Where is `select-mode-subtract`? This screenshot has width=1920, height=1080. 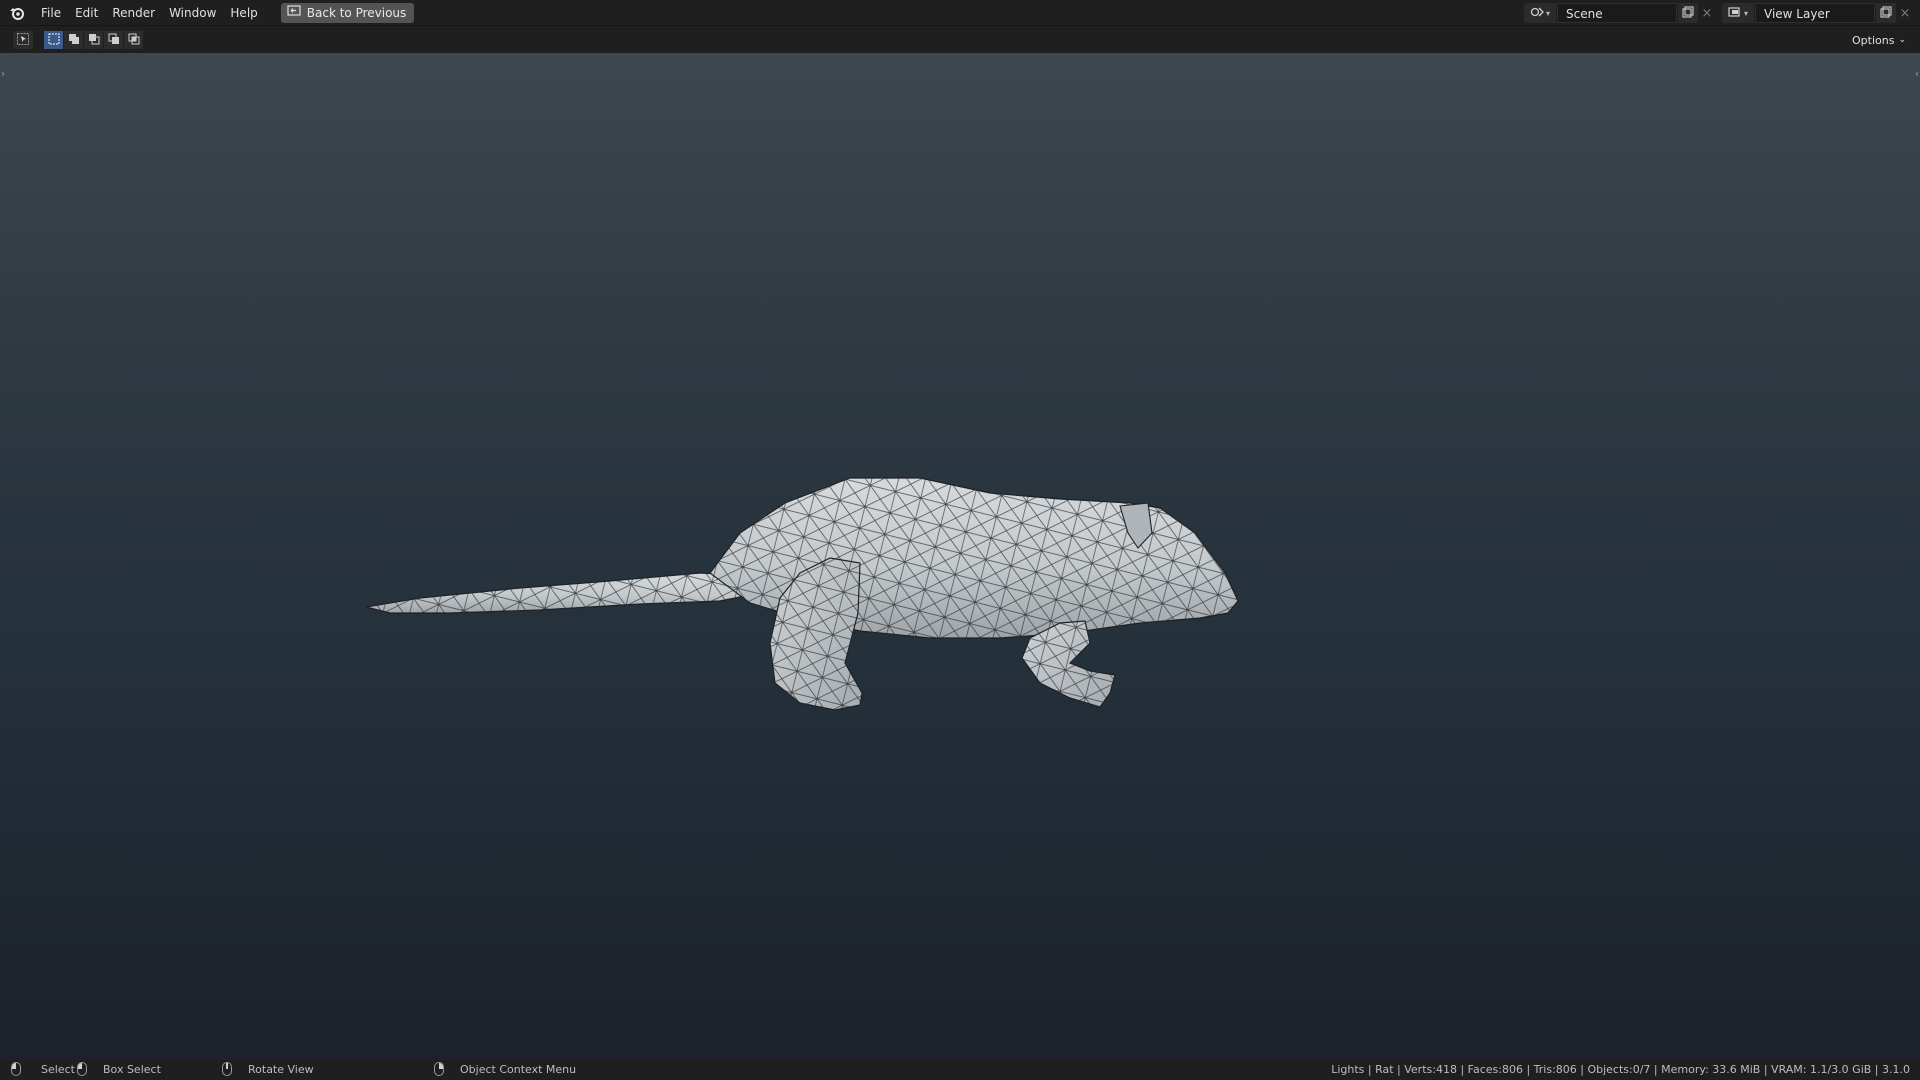 select-mode-subtract is located at coordinates (93, 40).